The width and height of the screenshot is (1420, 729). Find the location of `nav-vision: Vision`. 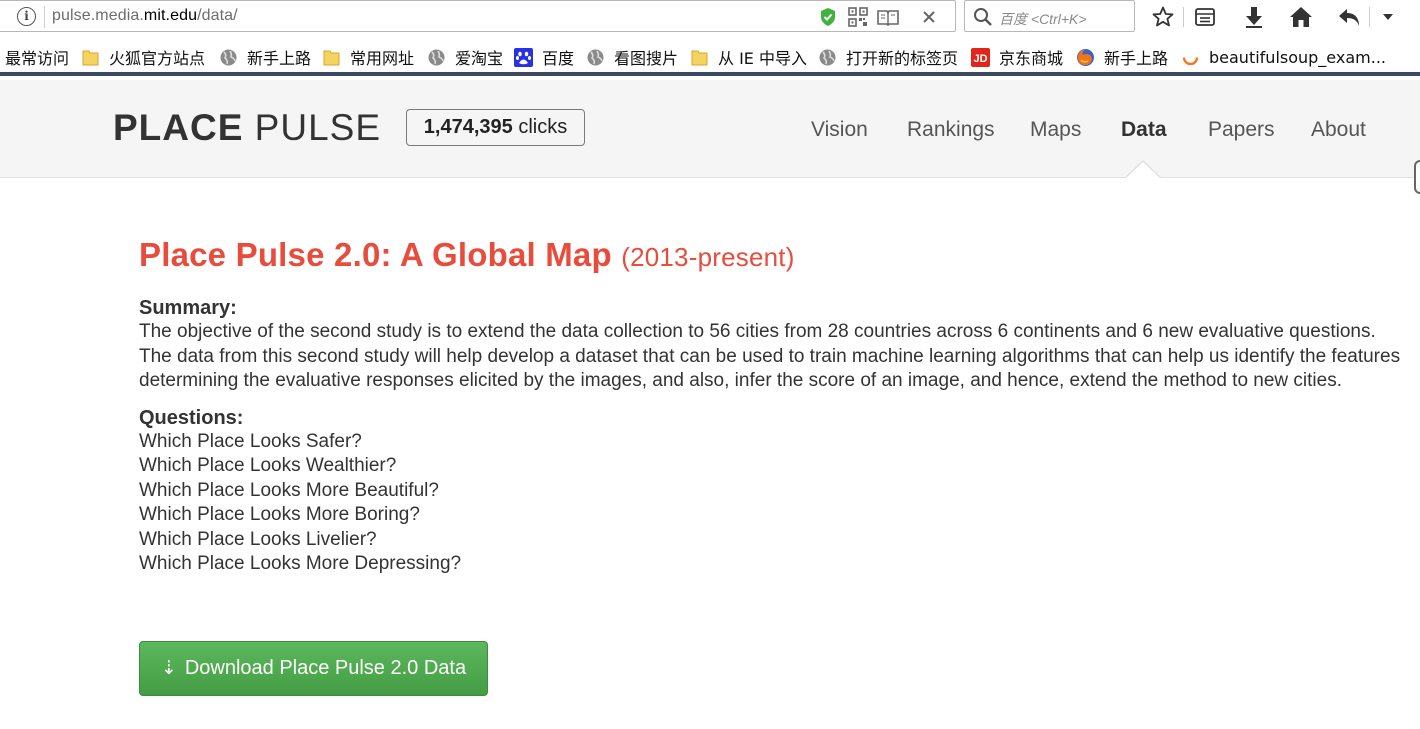

nav-vision: Vision is located at coordinates (839, 130).